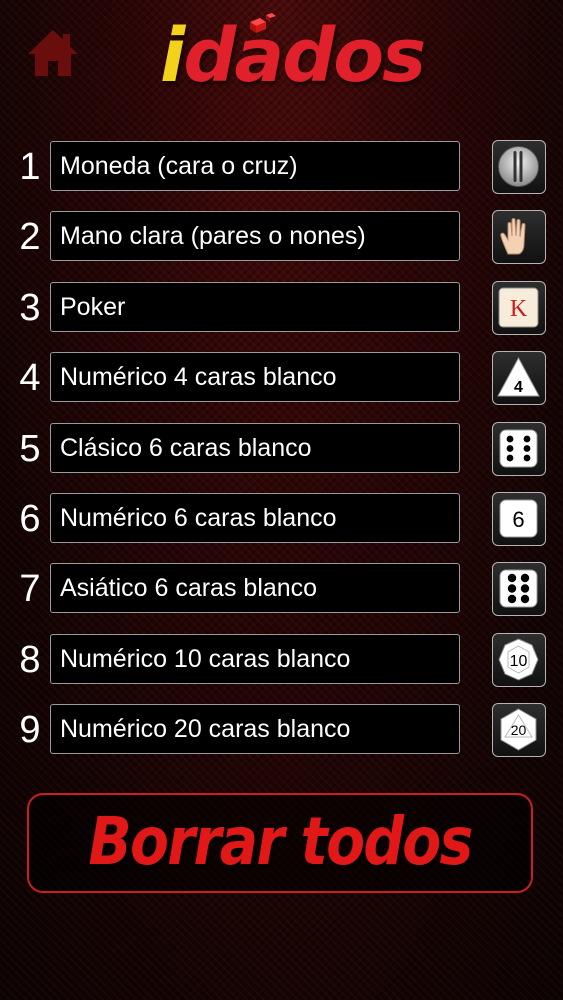  I want to click on poker-k-icon: K, so click(518, 307).